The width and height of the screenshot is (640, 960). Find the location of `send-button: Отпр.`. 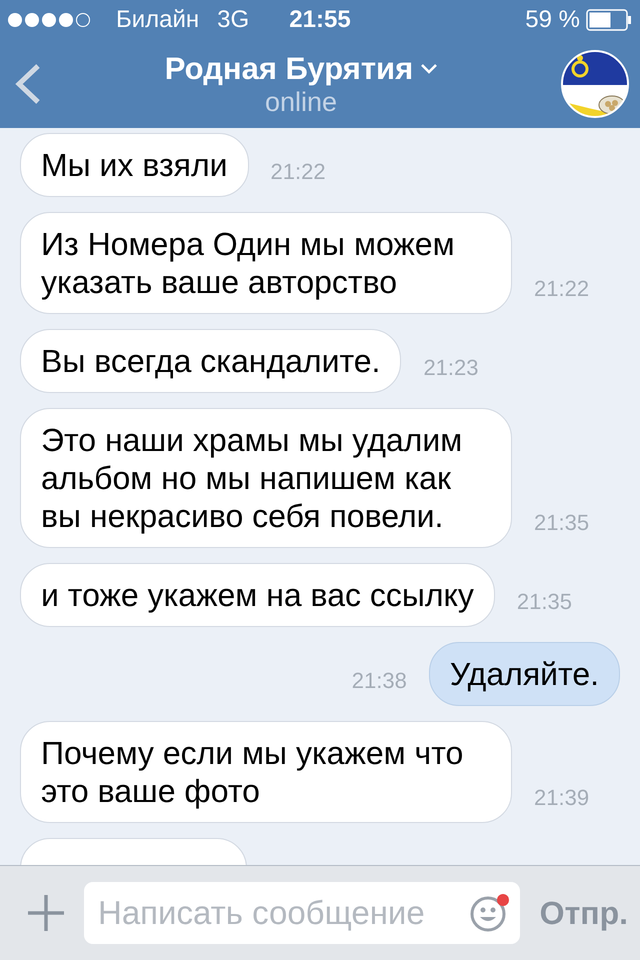

send-button: Отпр. is located at coordinates (584, 913).